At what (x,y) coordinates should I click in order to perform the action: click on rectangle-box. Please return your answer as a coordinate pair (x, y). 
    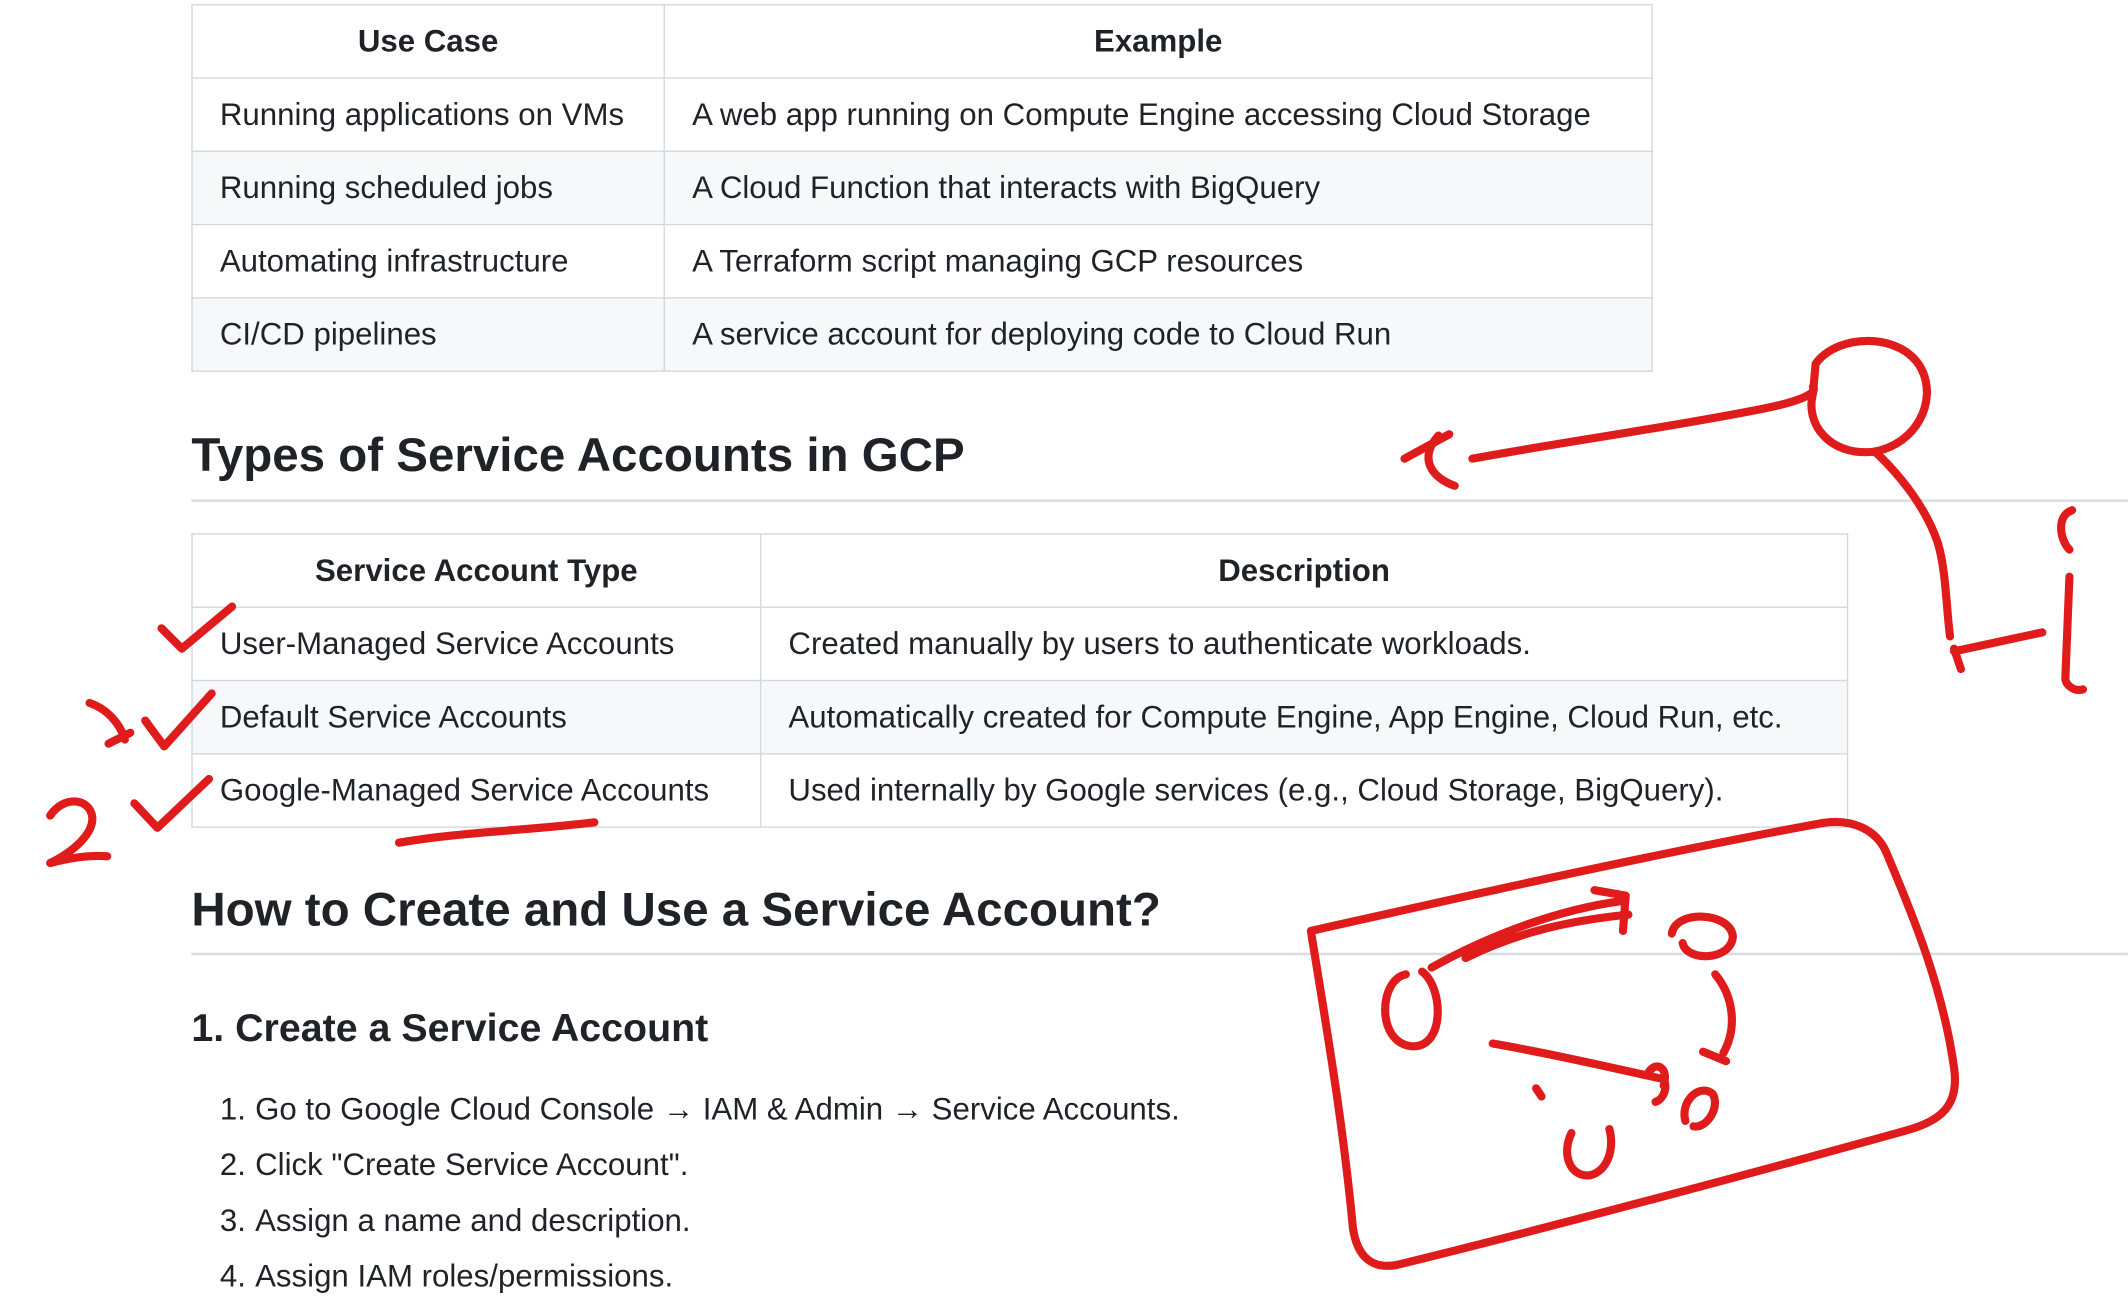
    Looking at the image, I should click on (1633, 1043).